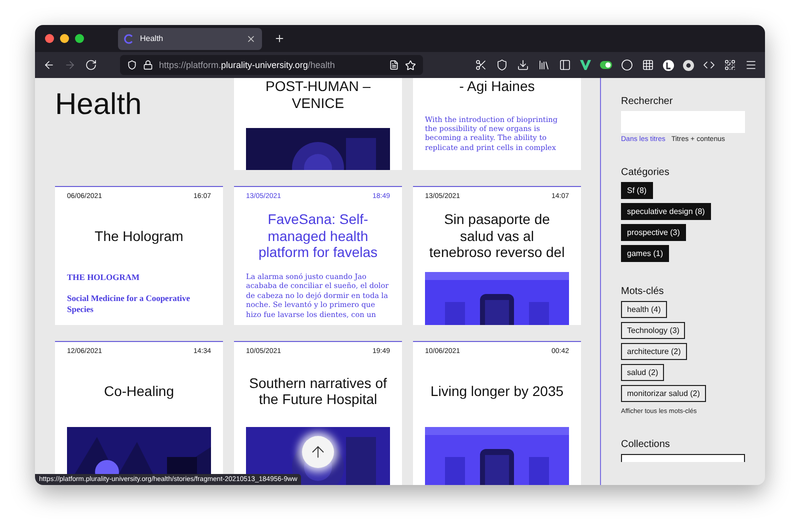 The image size is (800, 531). I want to click on section-title: Rechercher, so click(647, 101).